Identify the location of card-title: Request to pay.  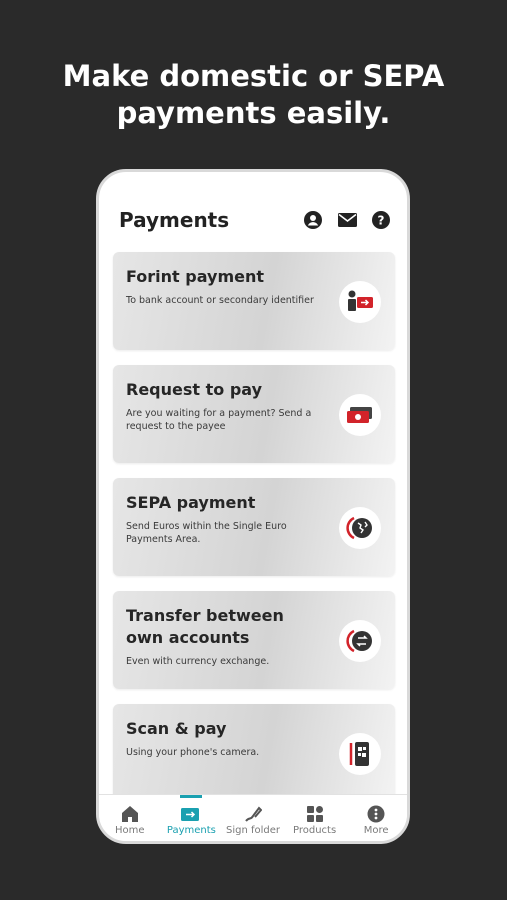
(194, 389).